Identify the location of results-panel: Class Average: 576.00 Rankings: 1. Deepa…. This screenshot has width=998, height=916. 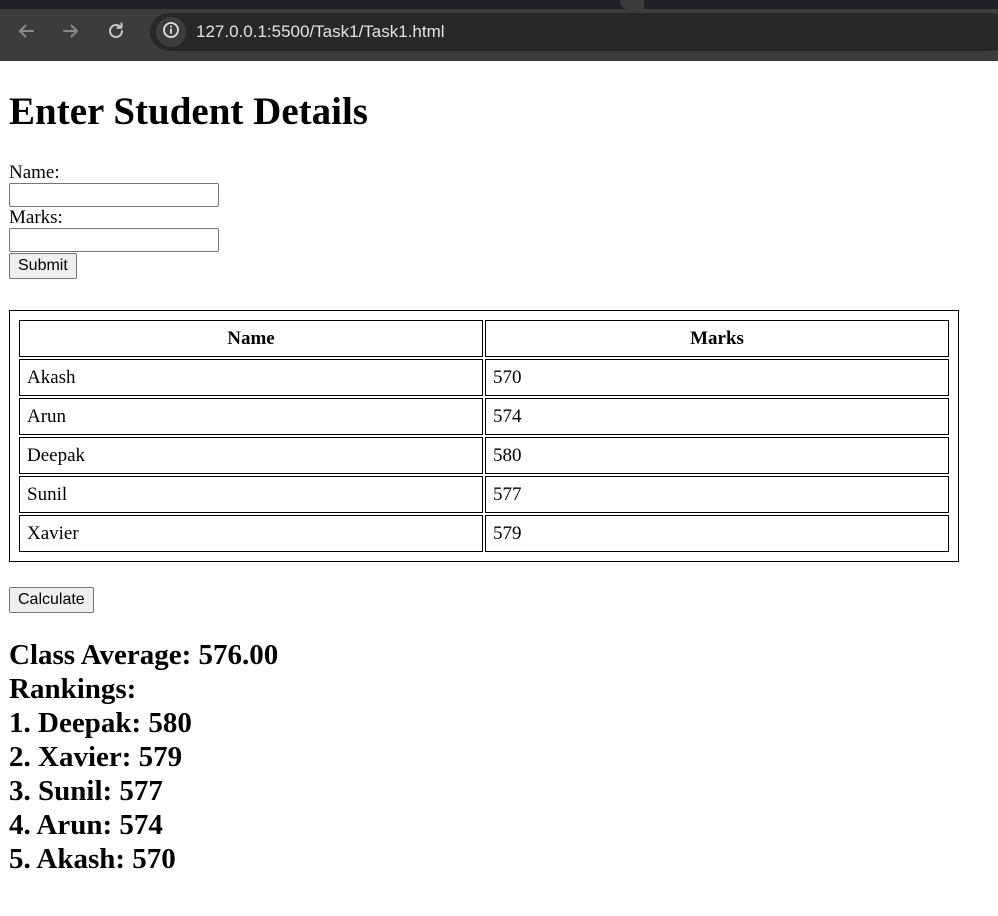
(143, 757).